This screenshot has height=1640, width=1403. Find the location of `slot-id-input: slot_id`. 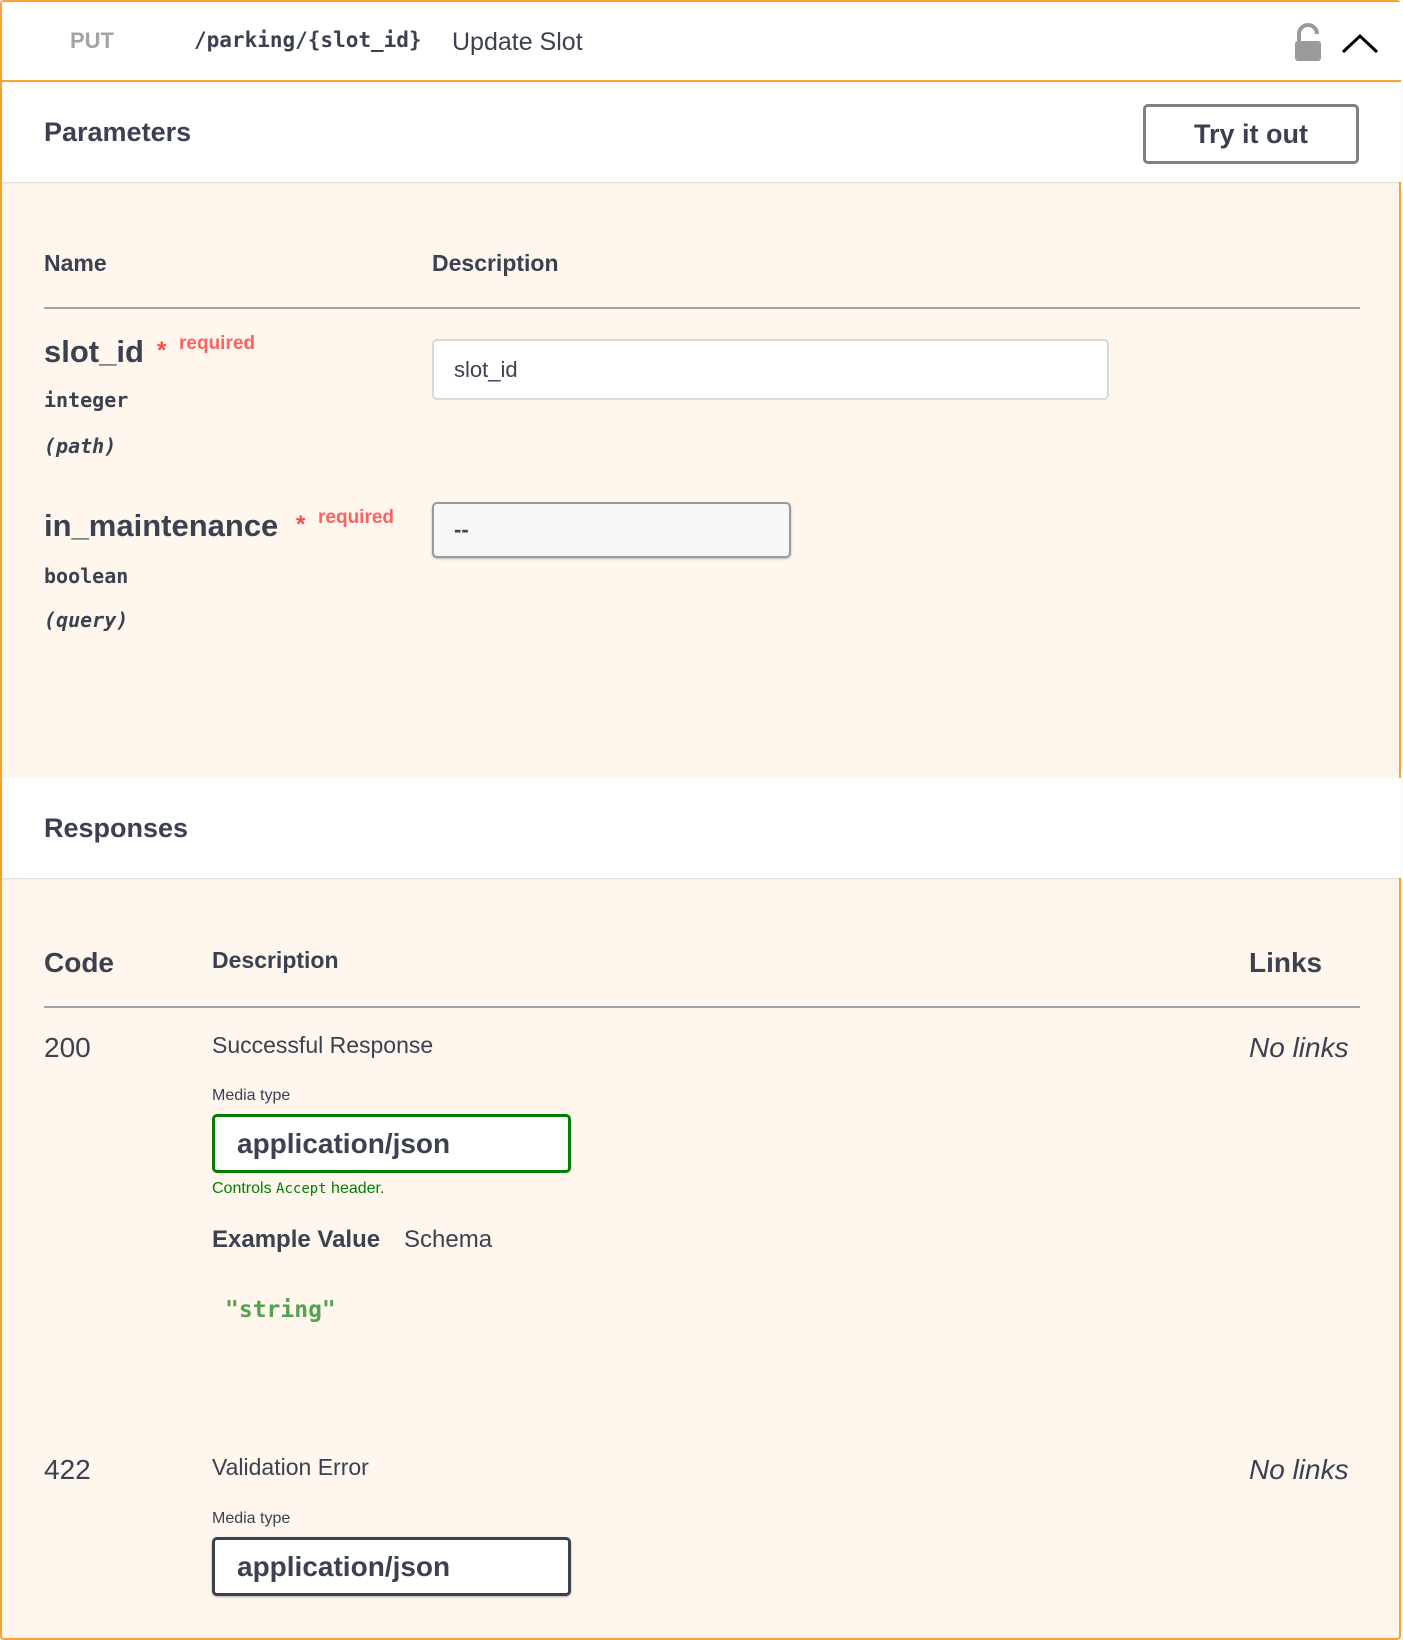

slot-id-input: slot_id is located at coordinates (770, 369).